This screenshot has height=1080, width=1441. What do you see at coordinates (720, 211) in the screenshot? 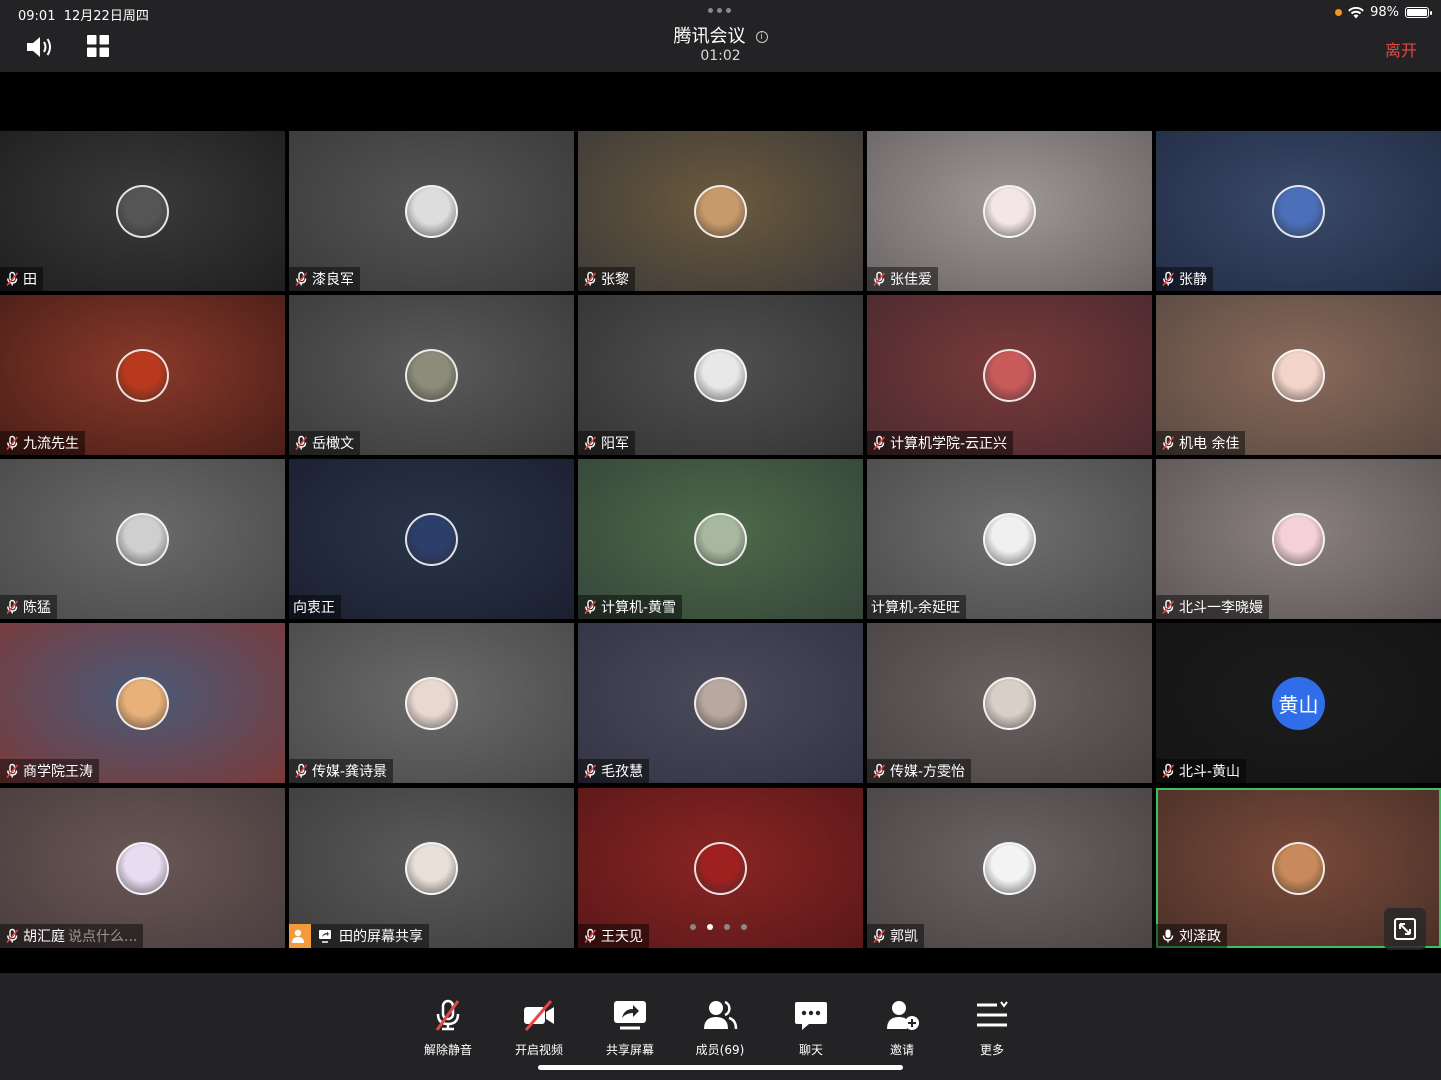
I see `participant-tile: 张黎` at bounding box center [720, 211].